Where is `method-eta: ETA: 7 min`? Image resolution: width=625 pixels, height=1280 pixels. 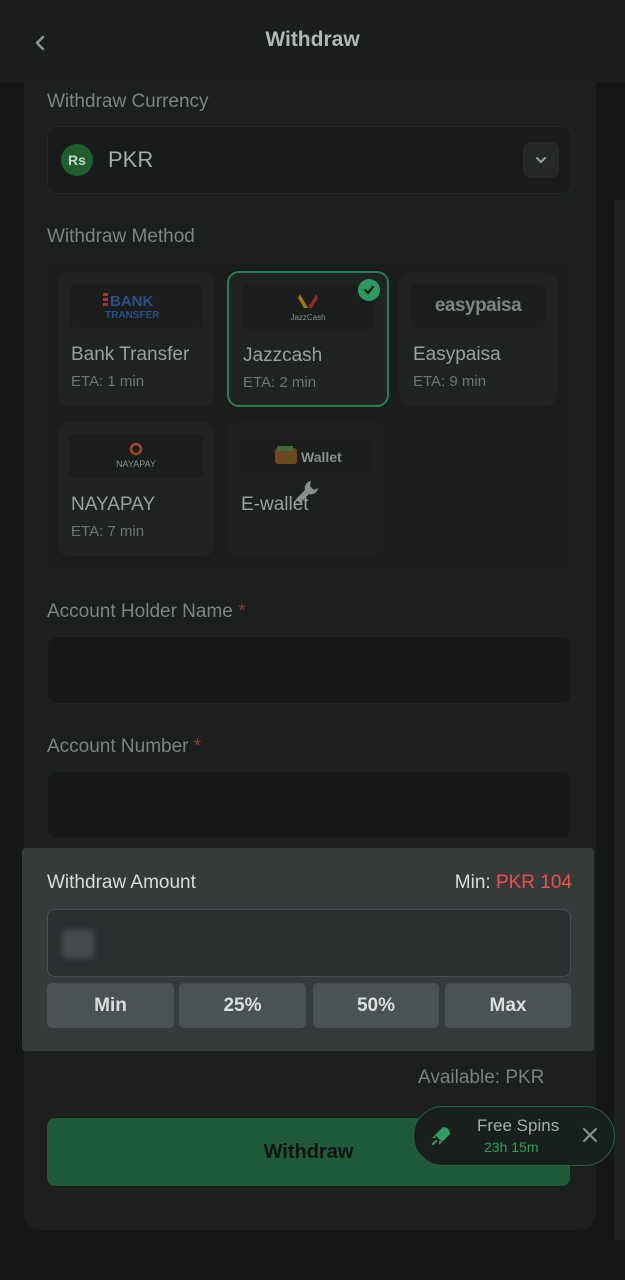 method-eta: ETA: 7 min is located at coordinates (108, 531).